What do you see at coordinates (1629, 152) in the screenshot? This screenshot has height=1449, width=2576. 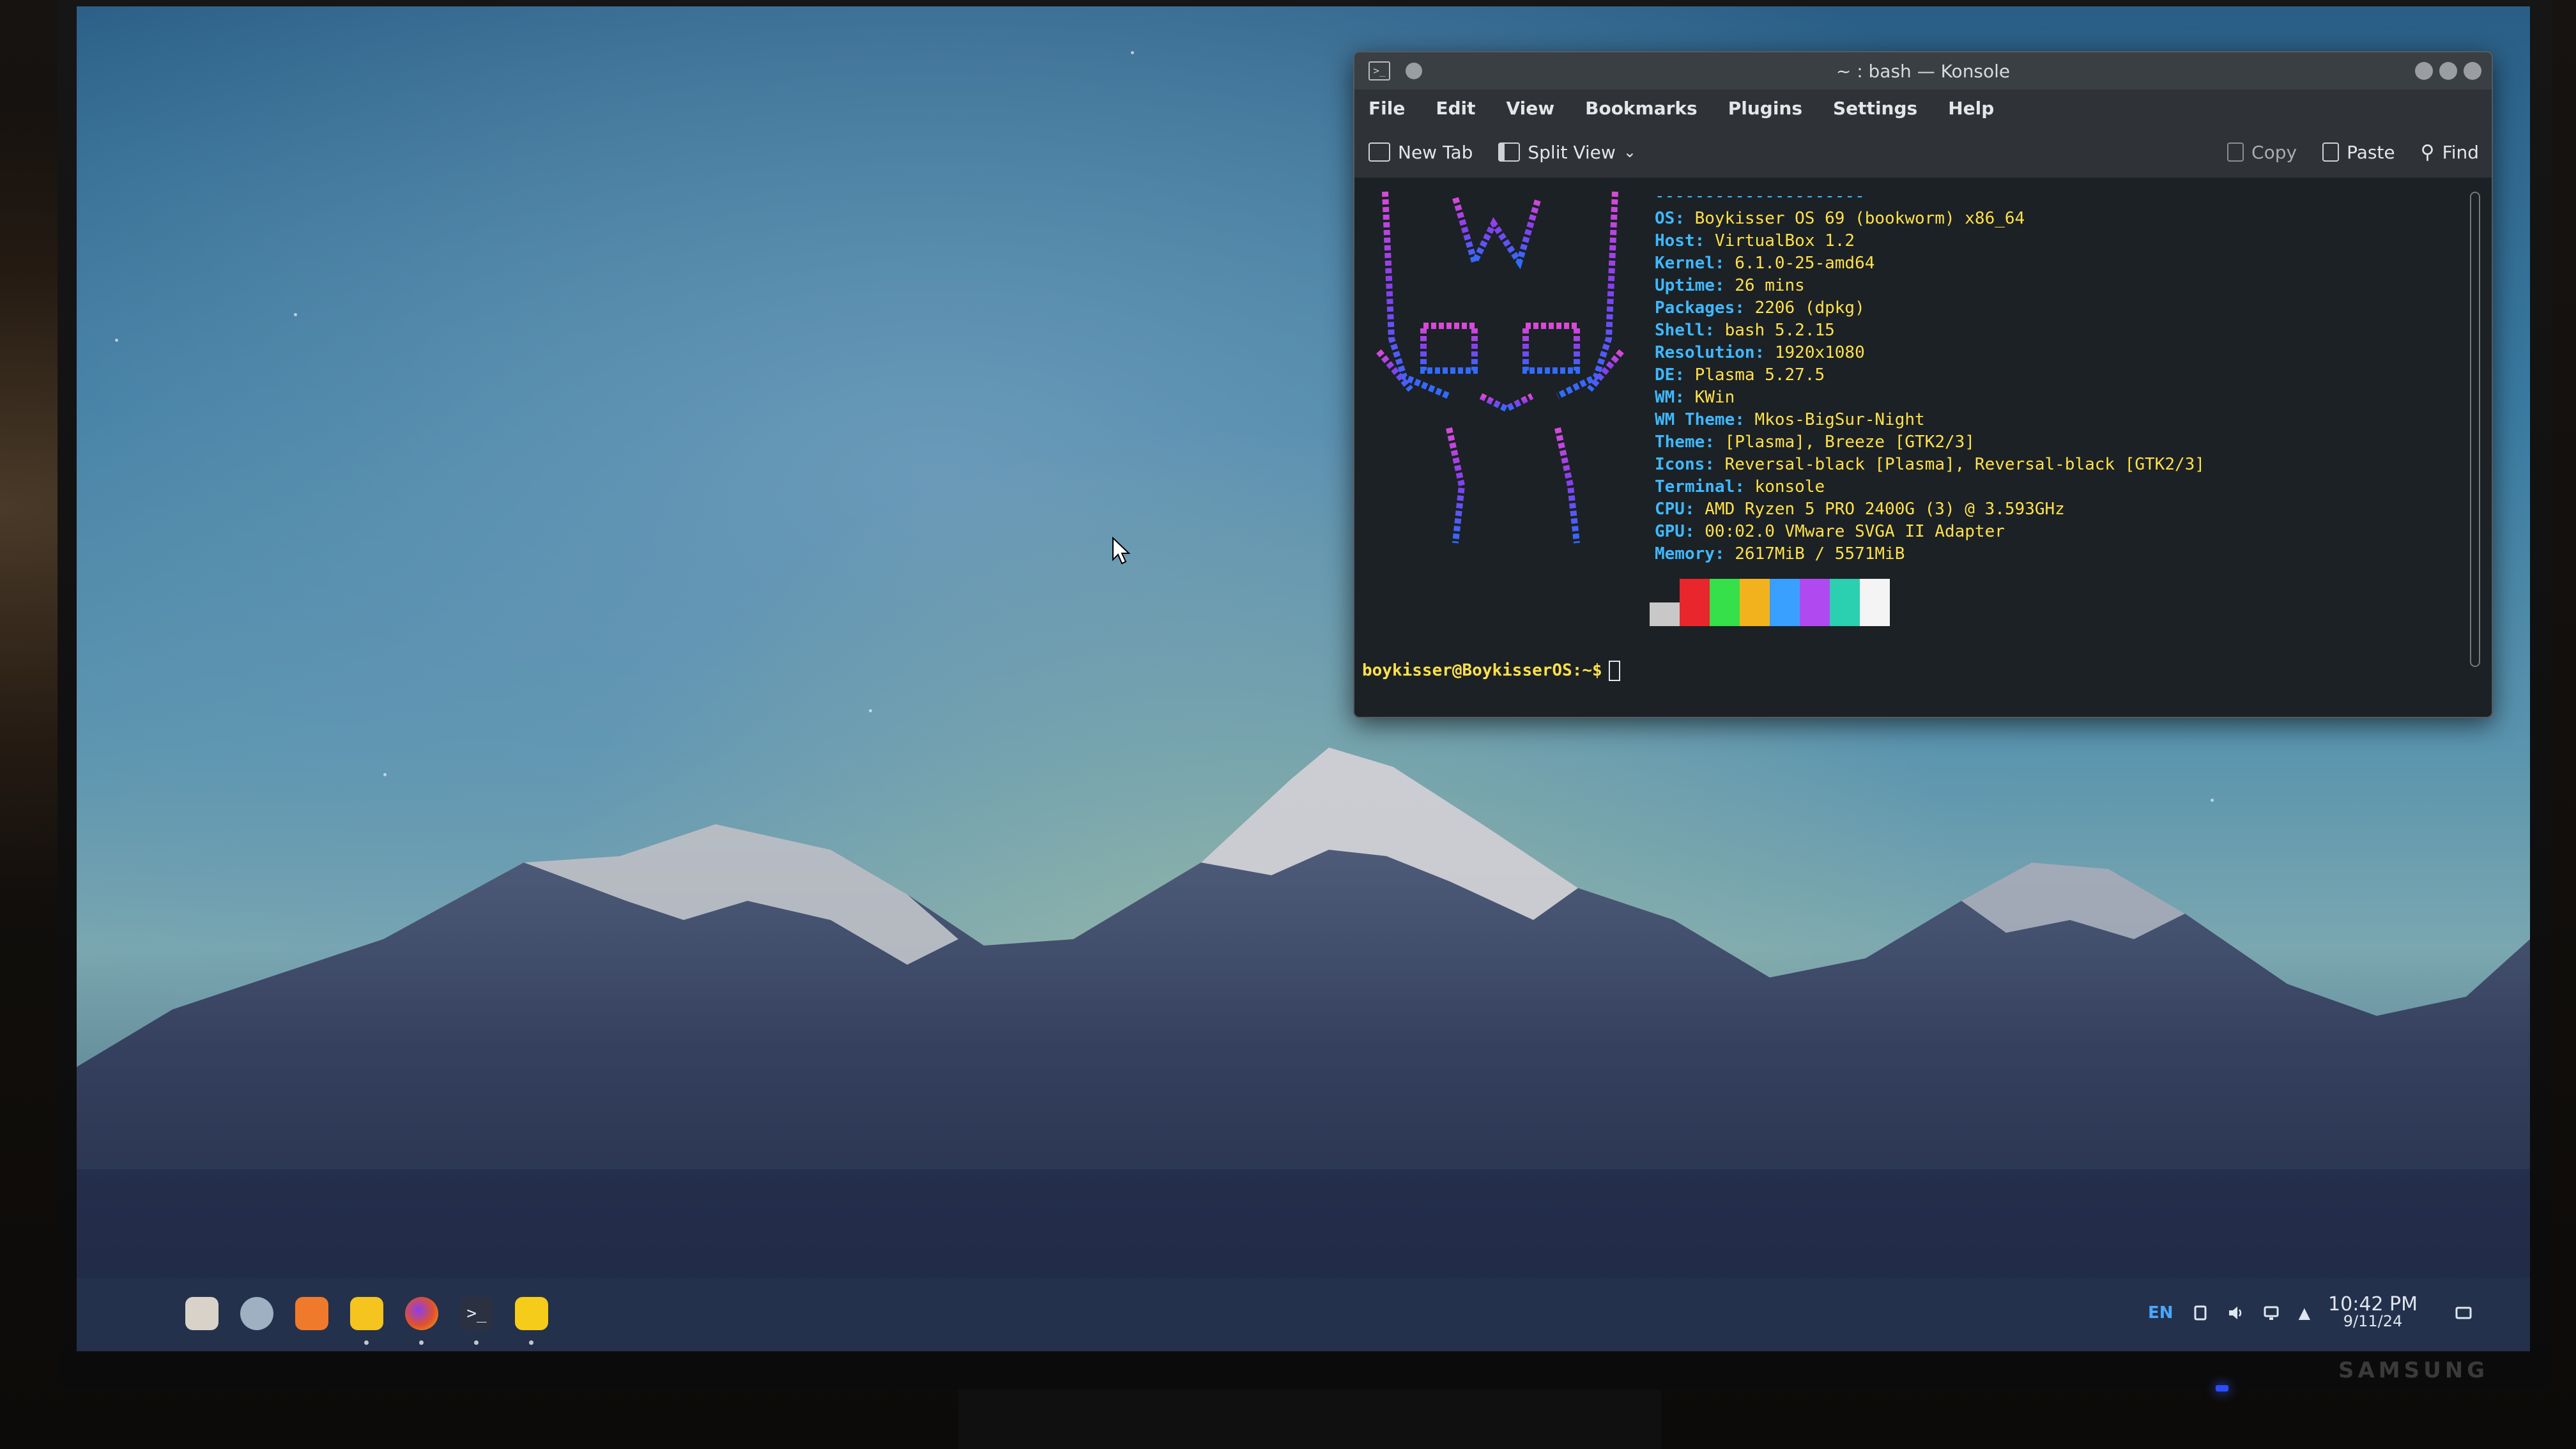 I see `chevron-down-icon: ⌄` at bounding box center [1629, 152].